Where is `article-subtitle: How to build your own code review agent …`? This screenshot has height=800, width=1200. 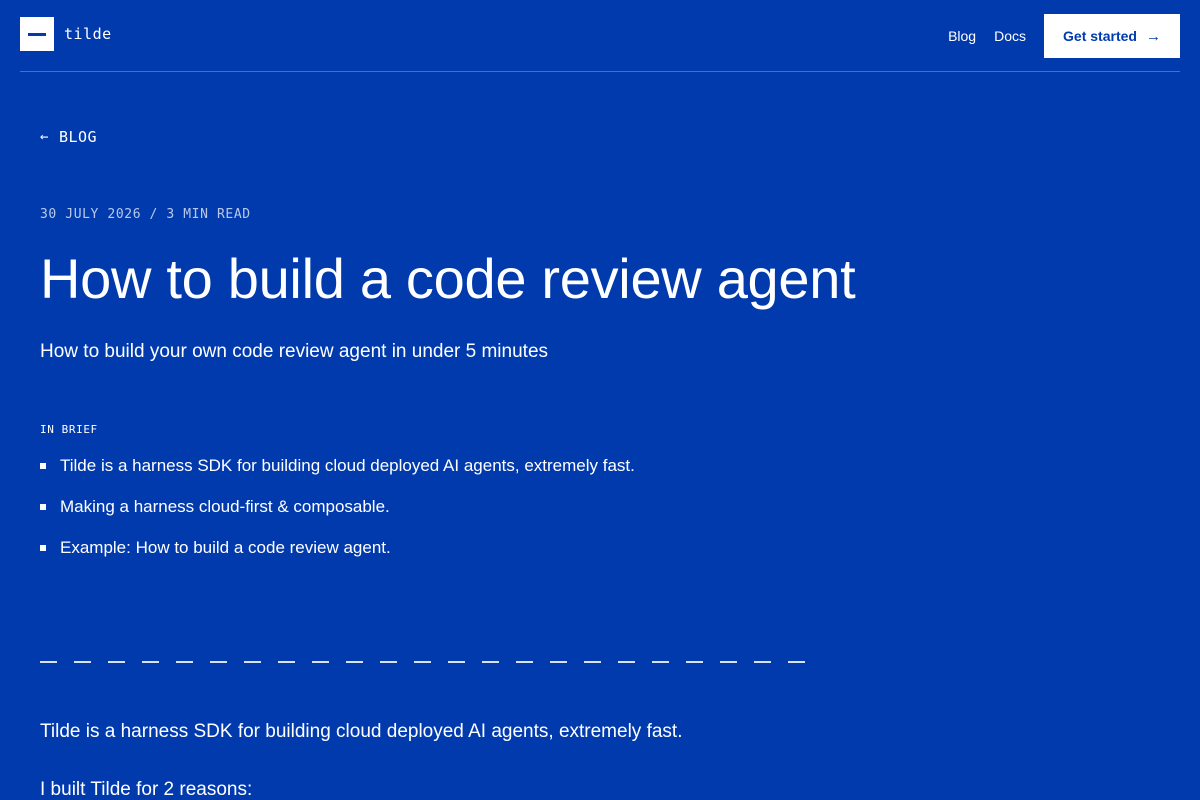 article-subtitle: How to build your own code review agent … is located at coordinates (294, 351).